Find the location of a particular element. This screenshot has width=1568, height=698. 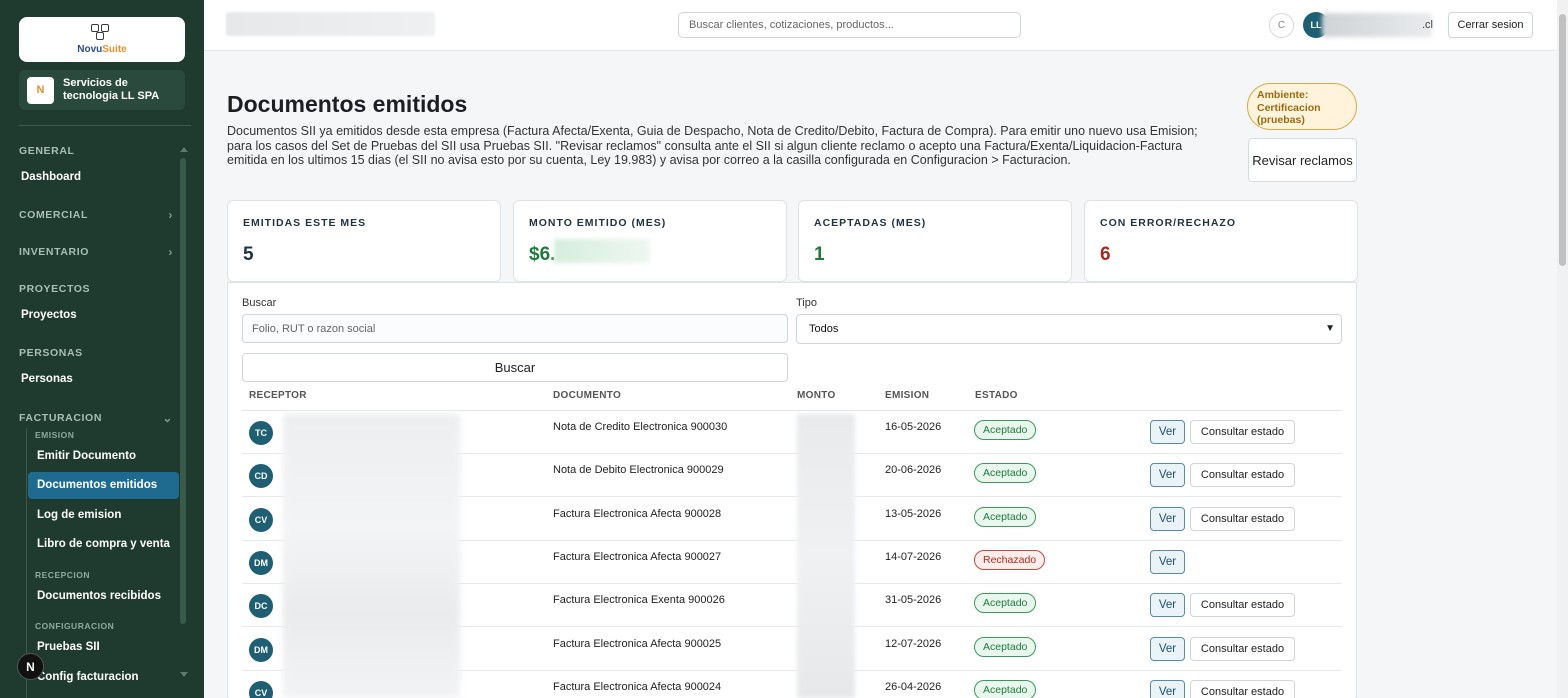

redacted-title is located at coordinates (330, 24).